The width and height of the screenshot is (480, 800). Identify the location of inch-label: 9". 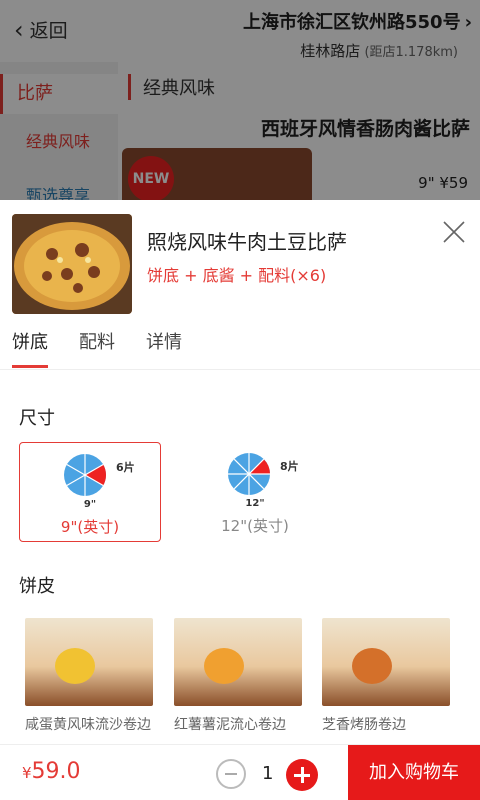
(90, 504).